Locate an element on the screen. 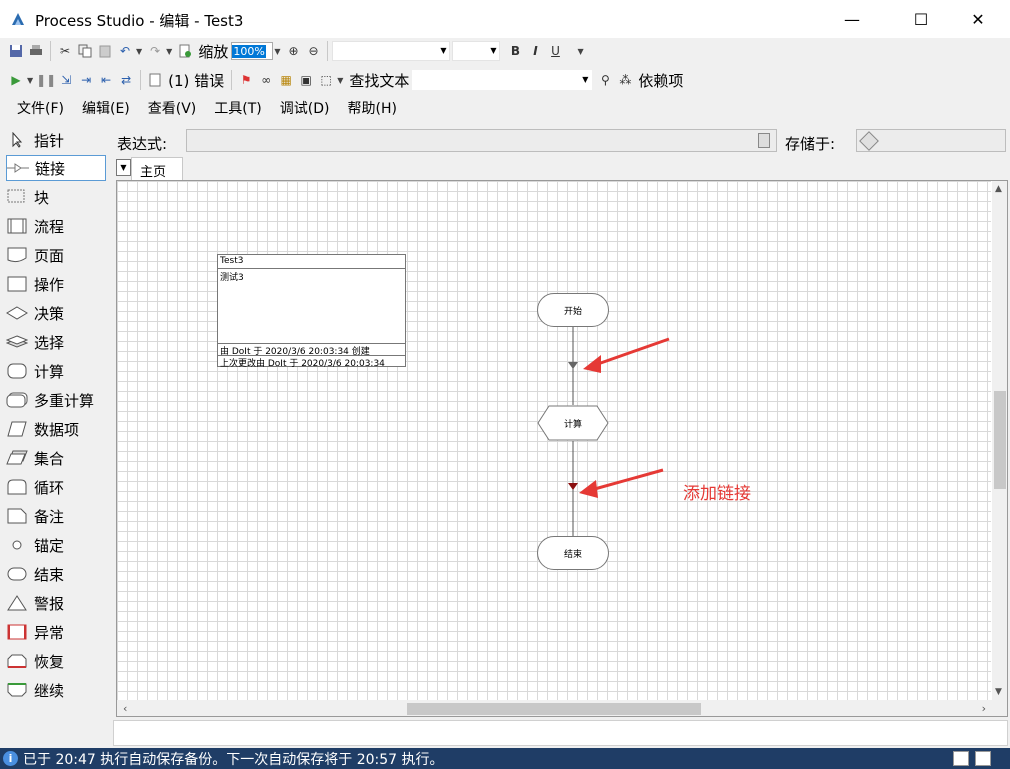 The height and width of the screenshot is (769, 1010). store-in-input is located at coordinates (931, 140).